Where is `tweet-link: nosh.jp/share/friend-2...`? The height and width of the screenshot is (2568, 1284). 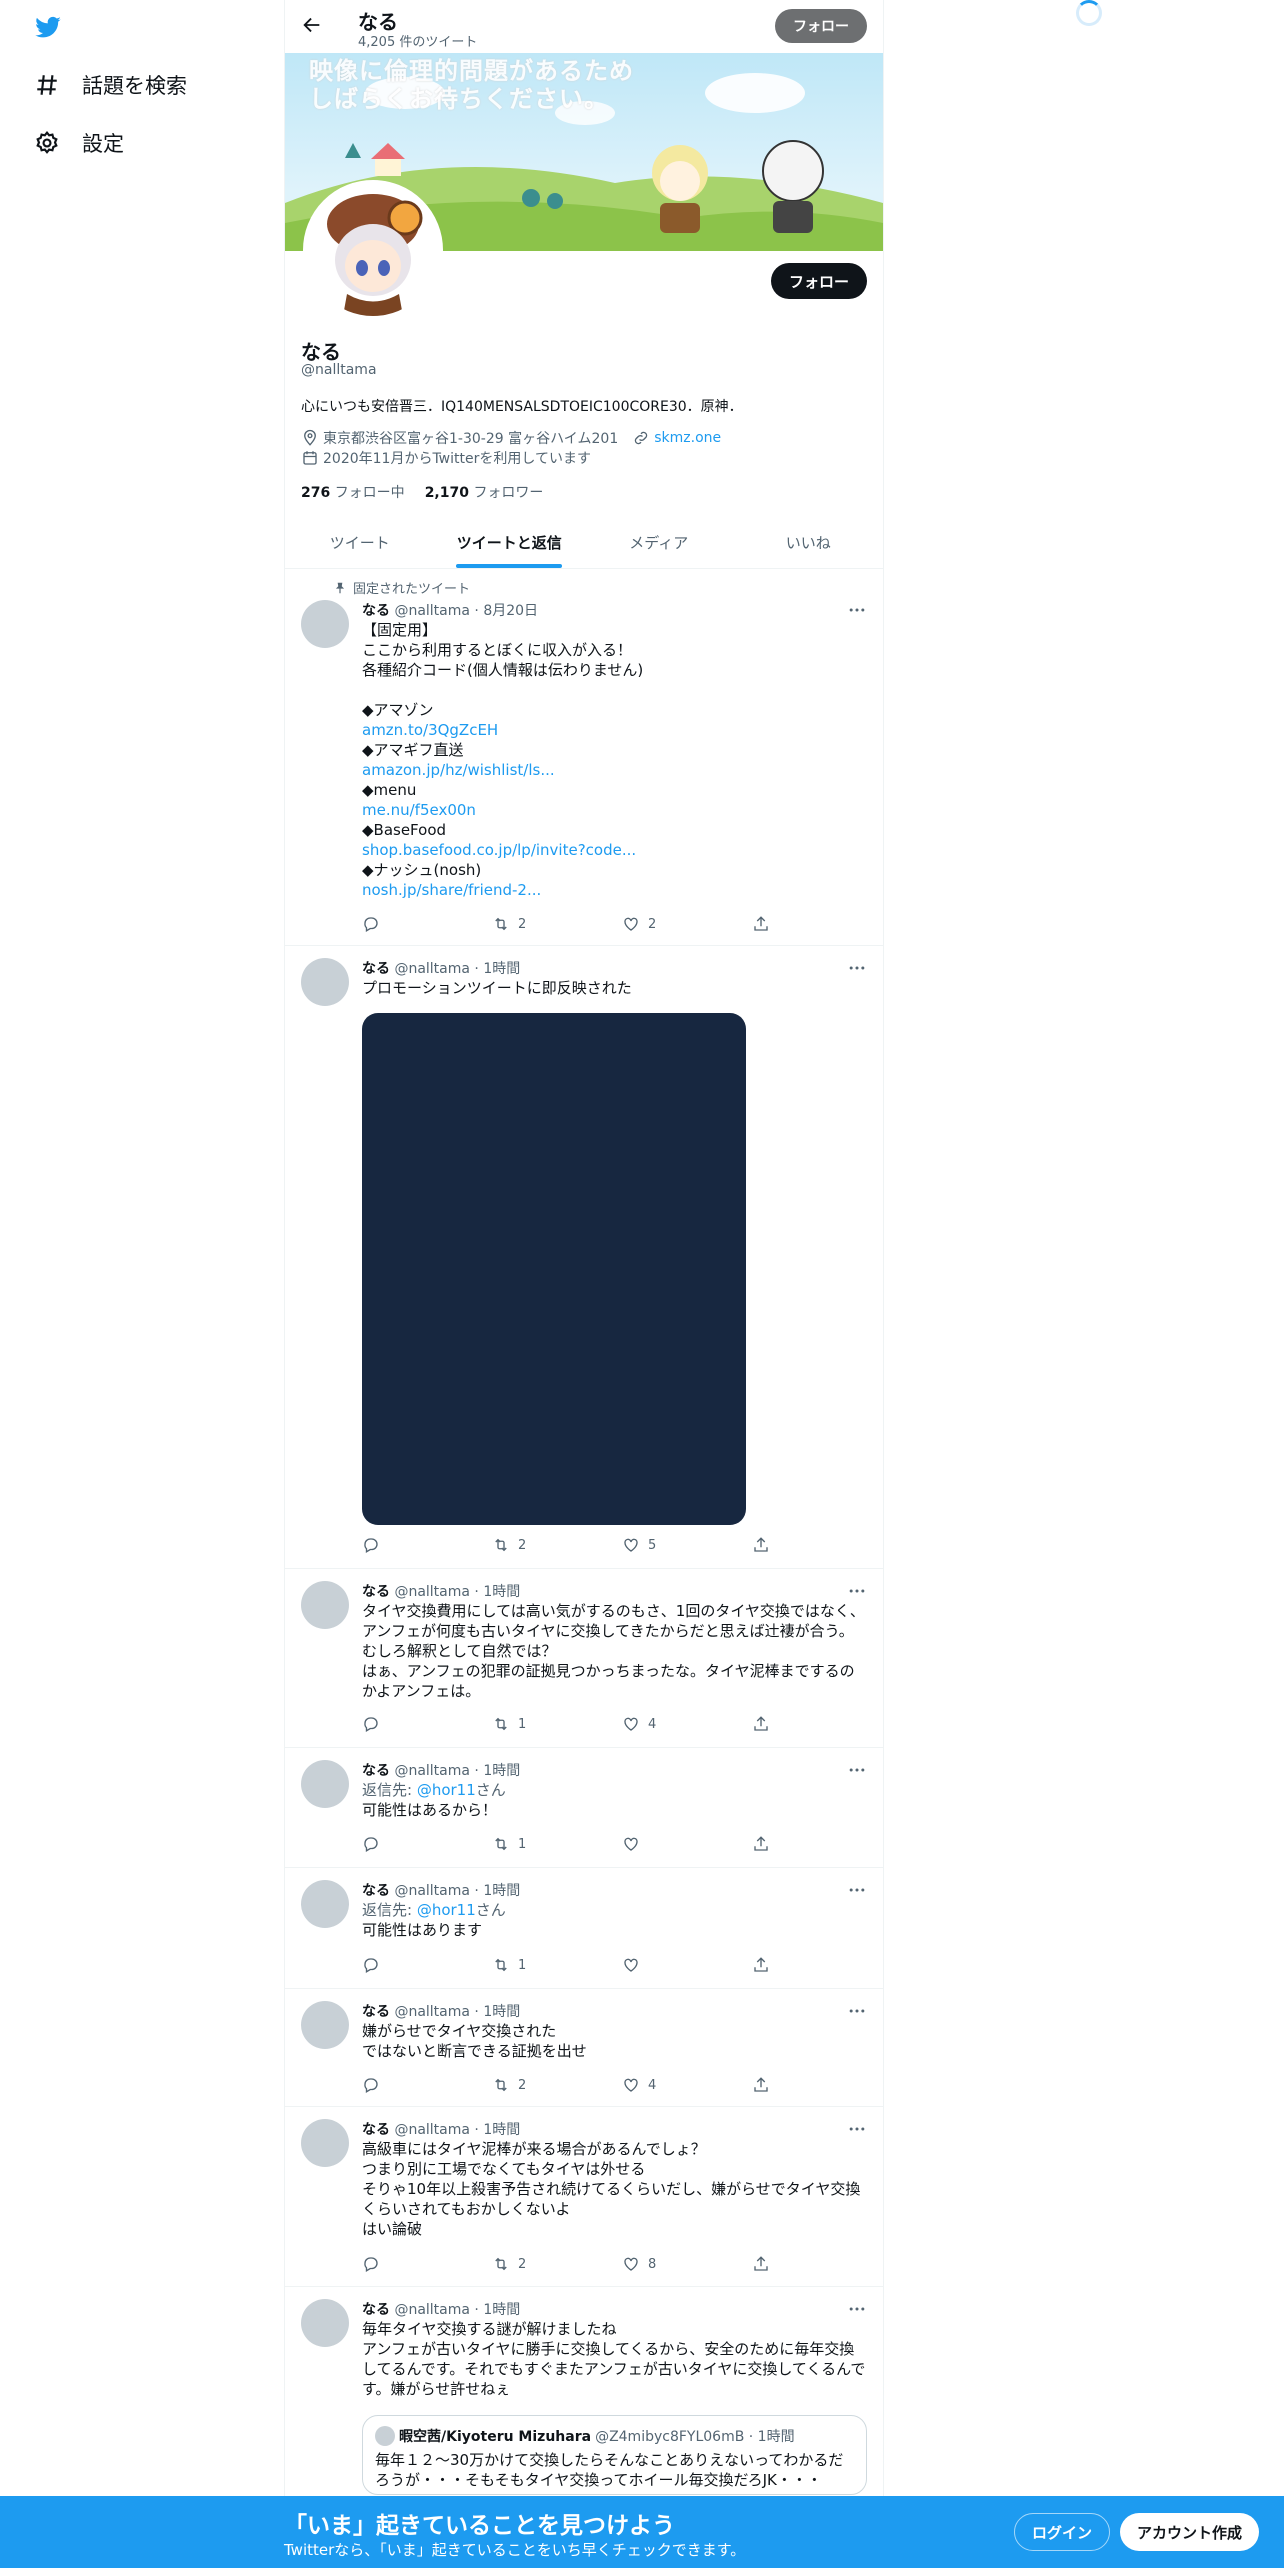 tweet-link: nosh.jp/share/friend-2... is located at coordinates (451, 890).